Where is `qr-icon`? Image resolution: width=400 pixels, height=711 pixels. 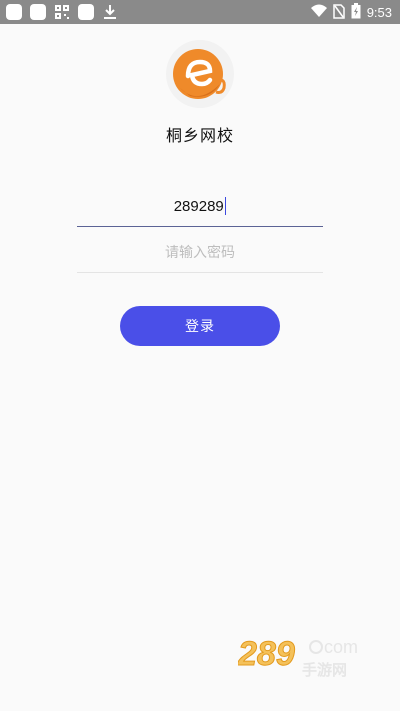 qr-icon is located at coordinates (62, 12).